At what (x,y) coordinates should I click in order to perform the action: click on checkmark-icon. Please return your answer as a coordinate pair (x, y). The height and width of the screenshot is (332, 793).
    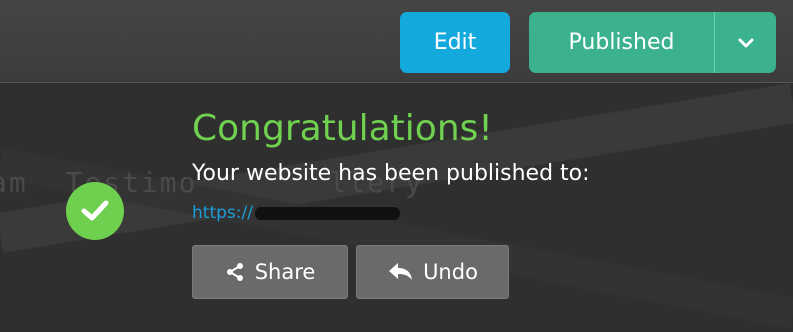
    Looking at the image, I should click on (95, 211).